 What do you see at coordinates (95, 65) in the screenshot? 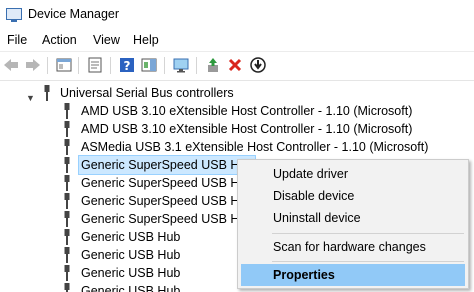
I see `properties-icon` at bounding box center [95, 65].